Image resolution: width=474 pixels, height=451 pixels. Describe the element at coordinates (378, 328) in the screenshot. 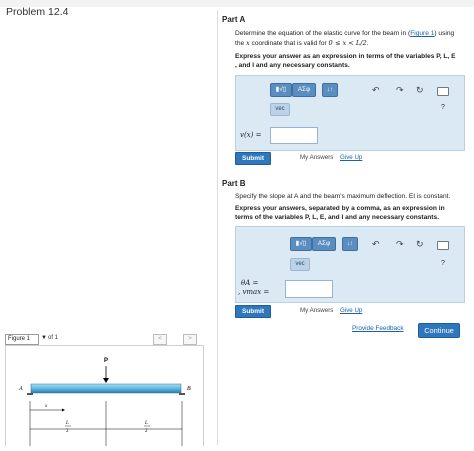

I see `provide-feedback-link: Provide Feedback` at that location.